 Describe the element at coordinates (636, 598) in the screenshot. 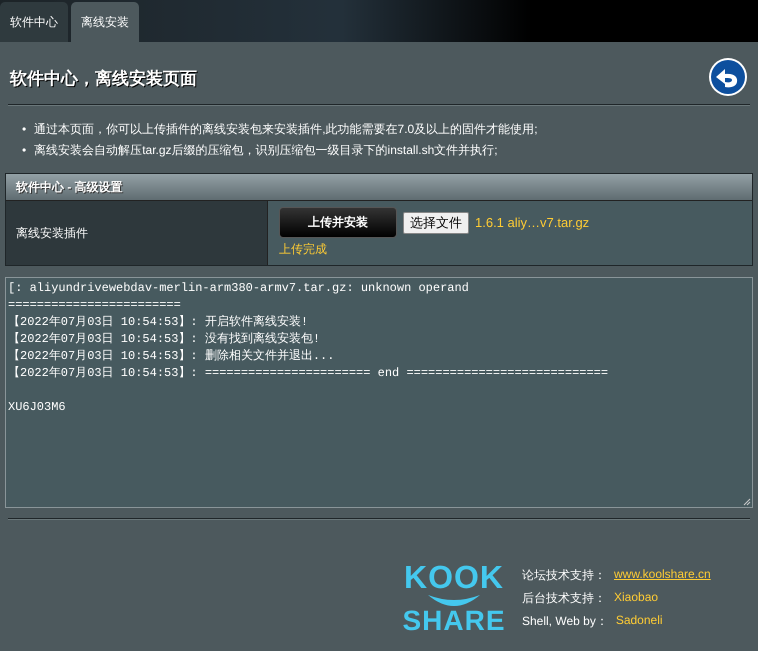

I see `credit-name: Xiaobao` at that location.